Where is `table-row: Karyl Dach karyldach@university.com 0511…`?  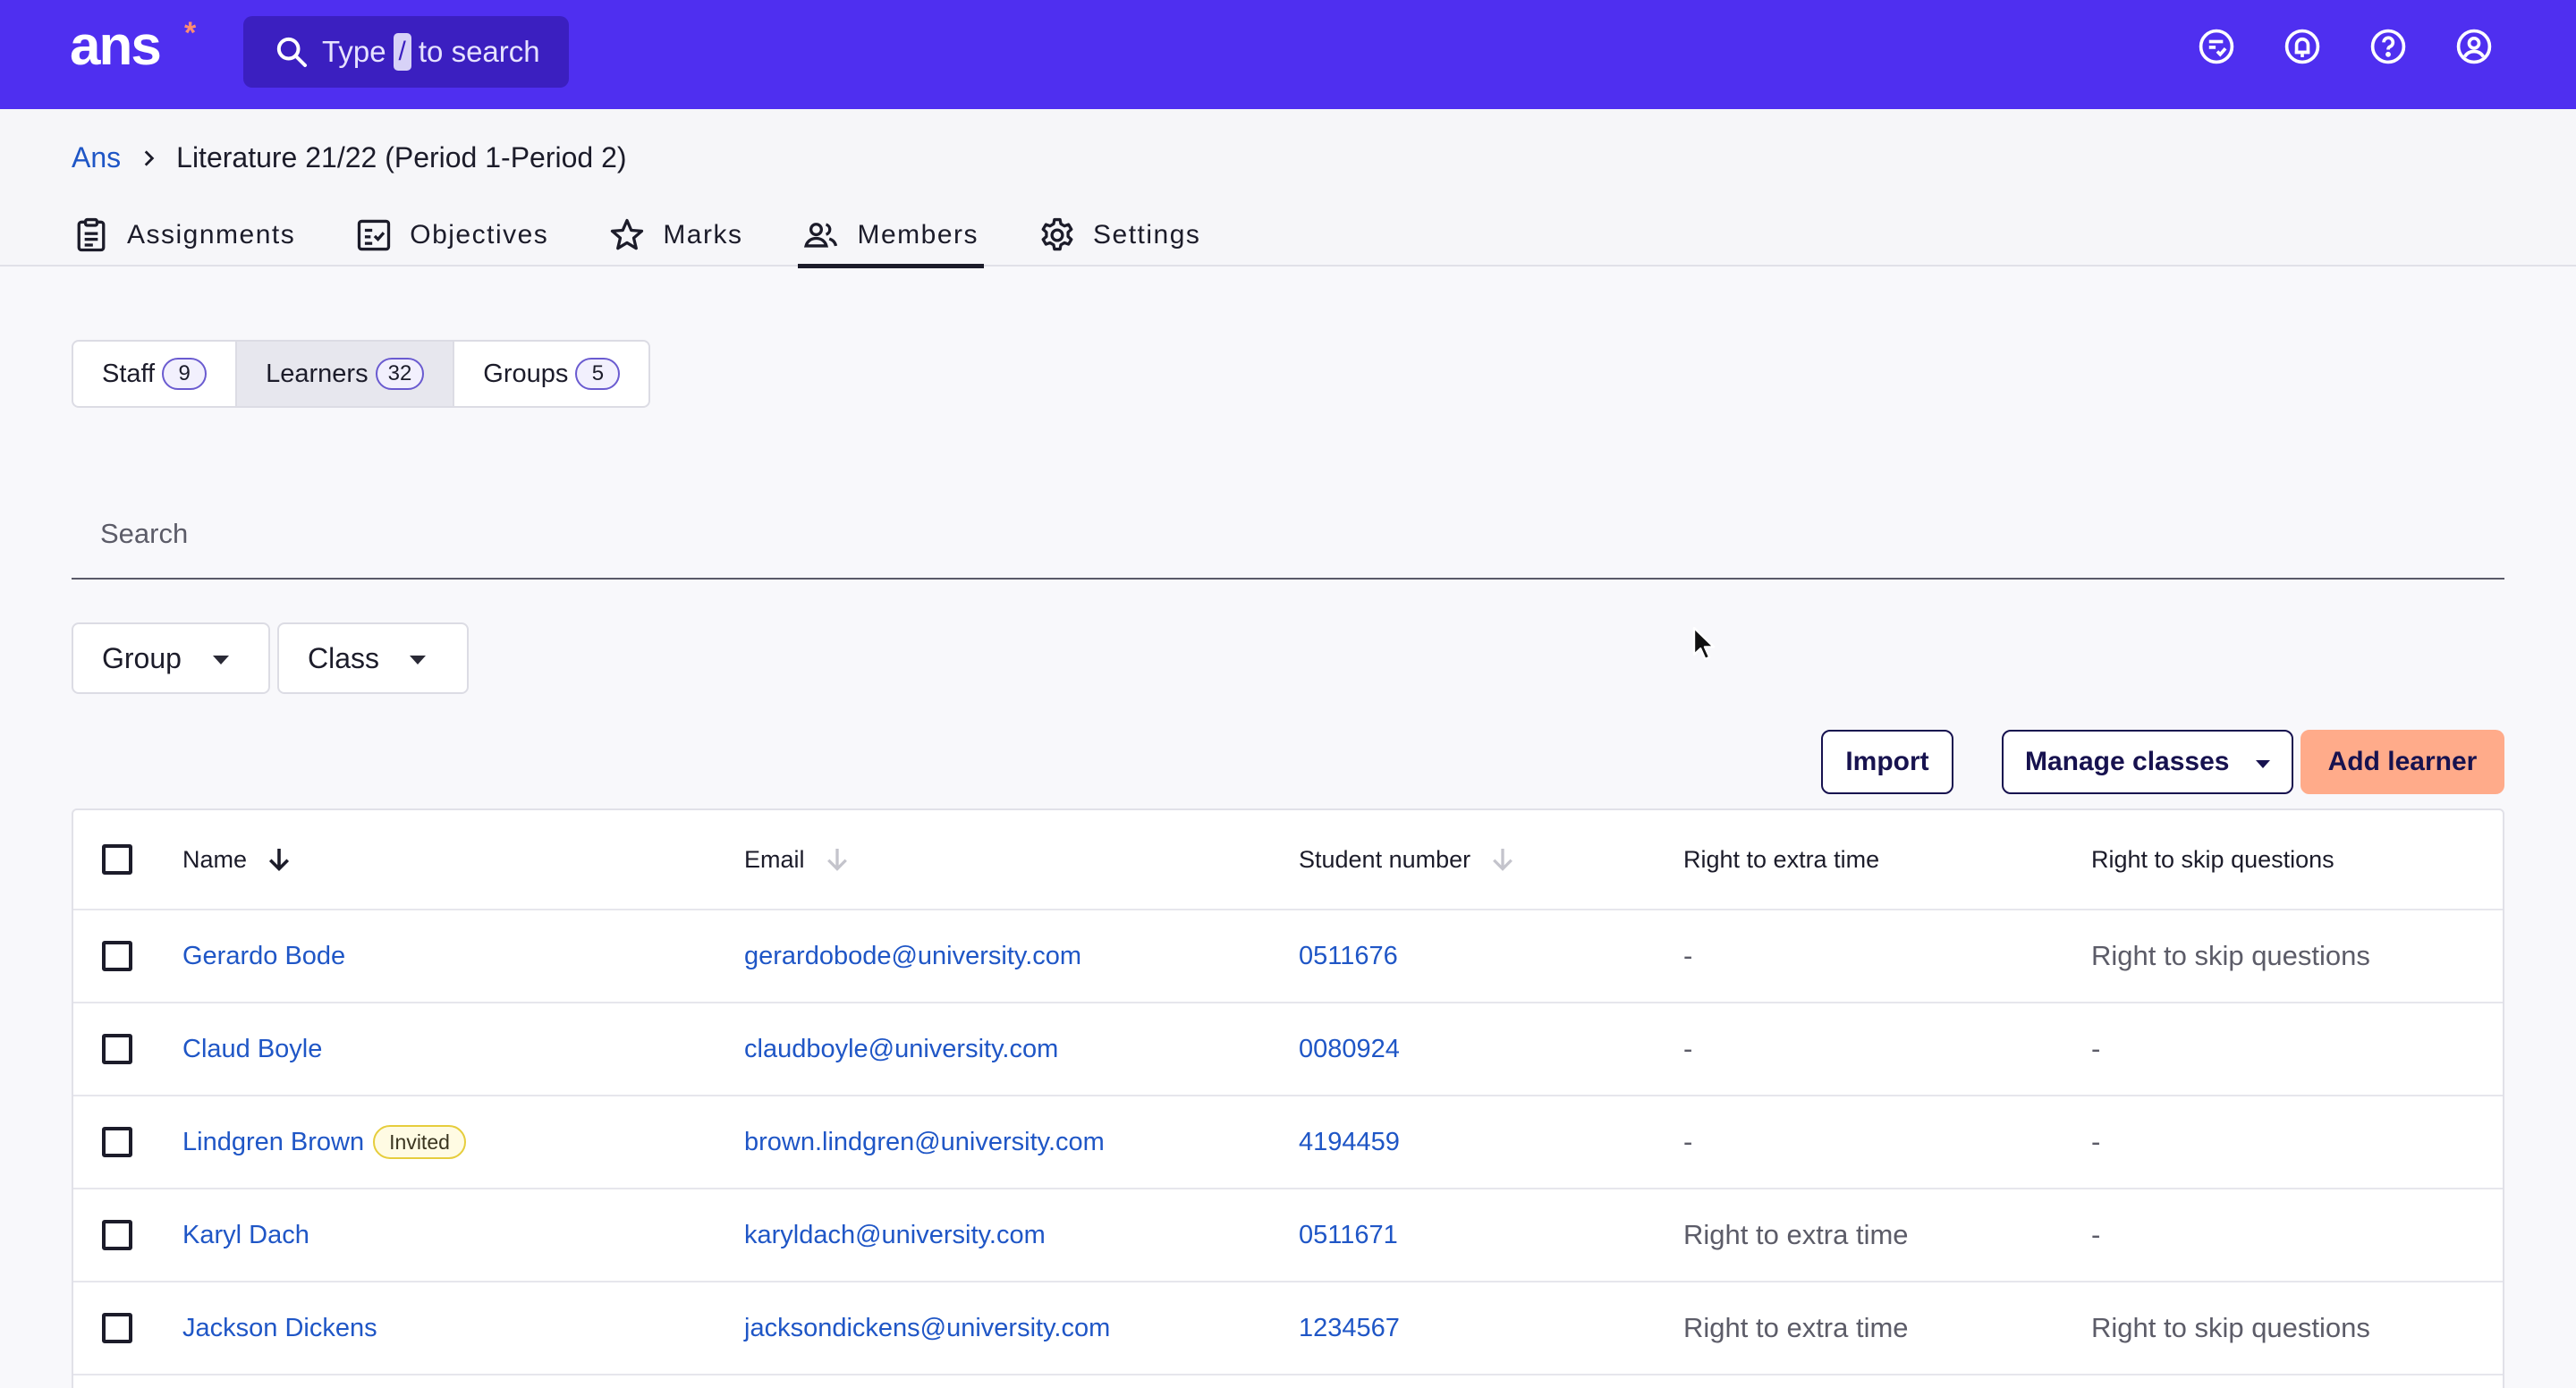 table-row: Karyl Dach karyldach@university.com 0511… is located at coordinates (1288, 1235).